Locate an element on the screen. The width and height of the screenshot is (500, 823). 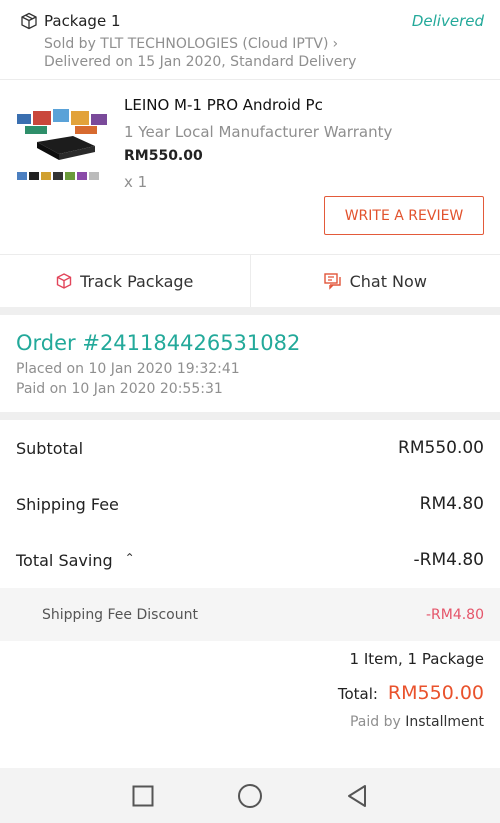
shipping-discount-row: Shipping Fee Discount -RM4.80 is located at coordinates (250, 614).